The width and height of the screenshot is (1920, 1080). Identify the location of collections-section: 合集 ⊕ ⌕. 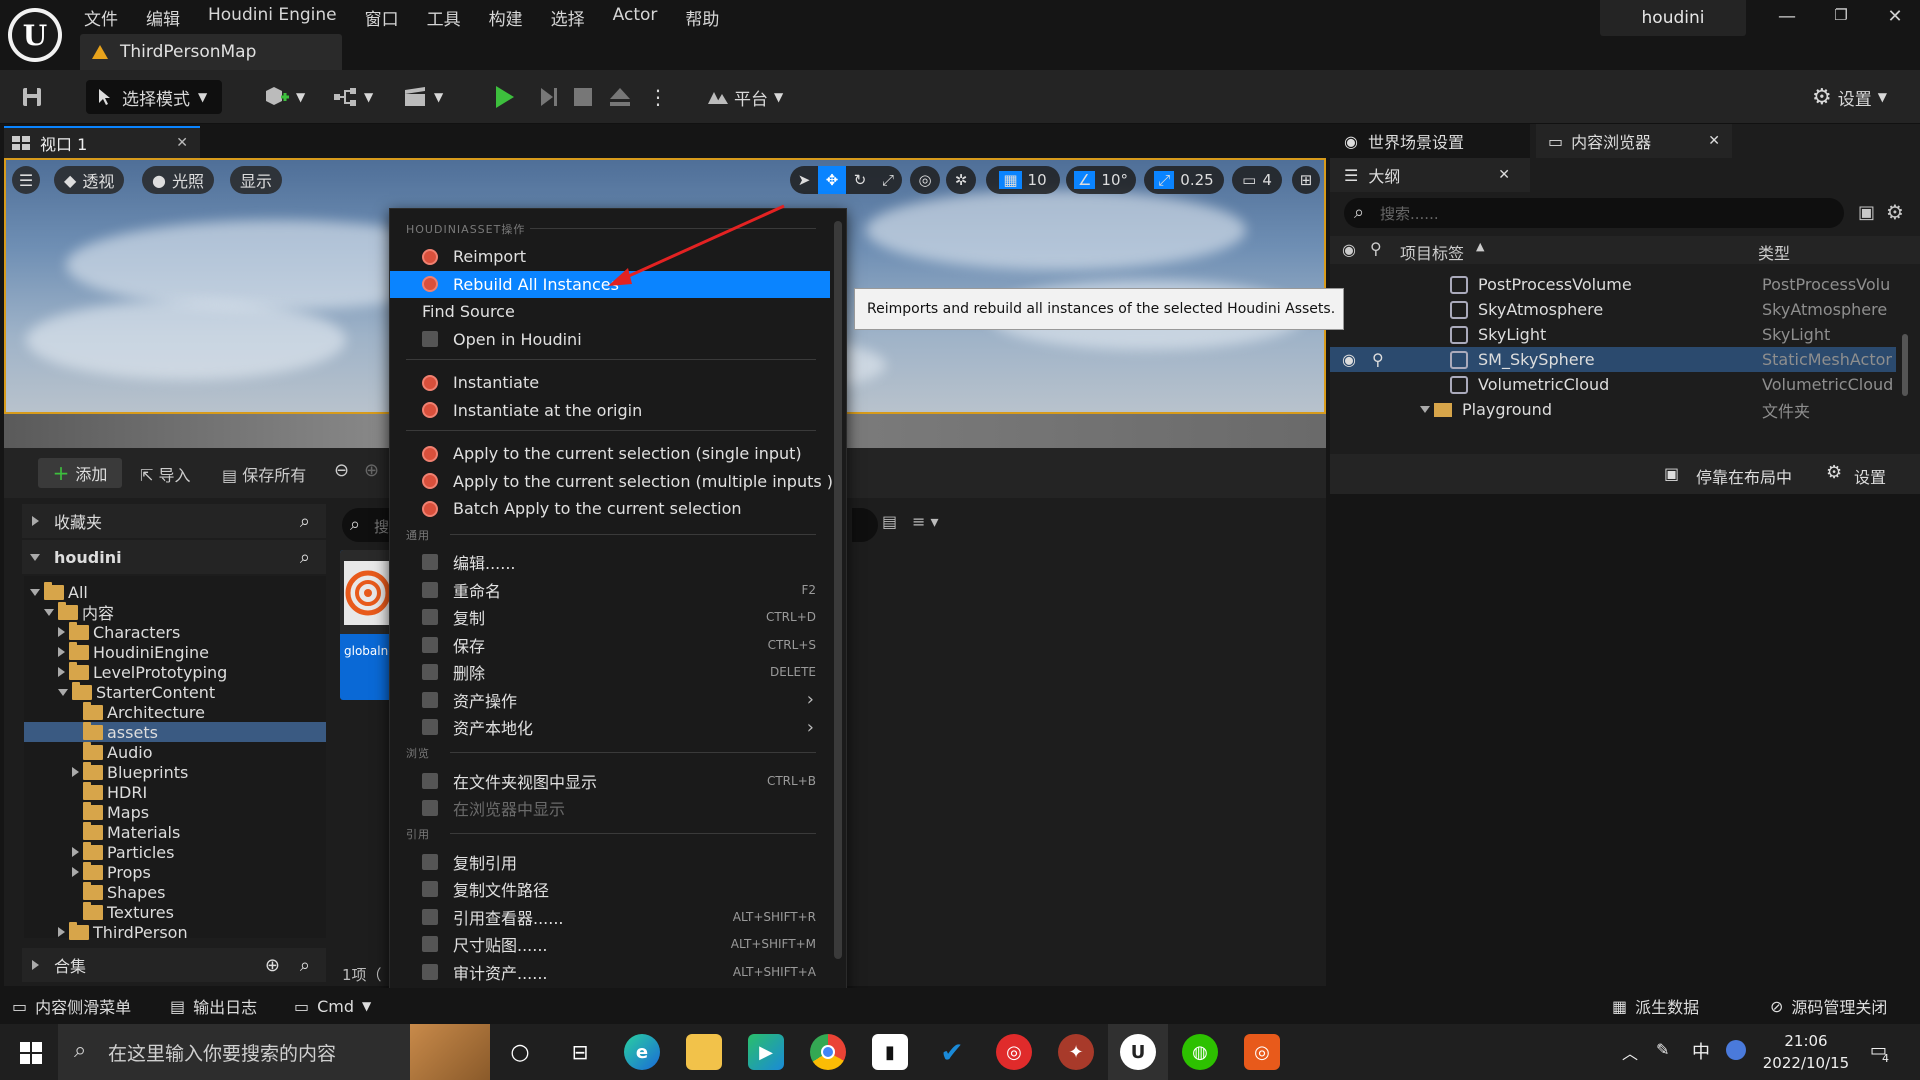
(174, 965).